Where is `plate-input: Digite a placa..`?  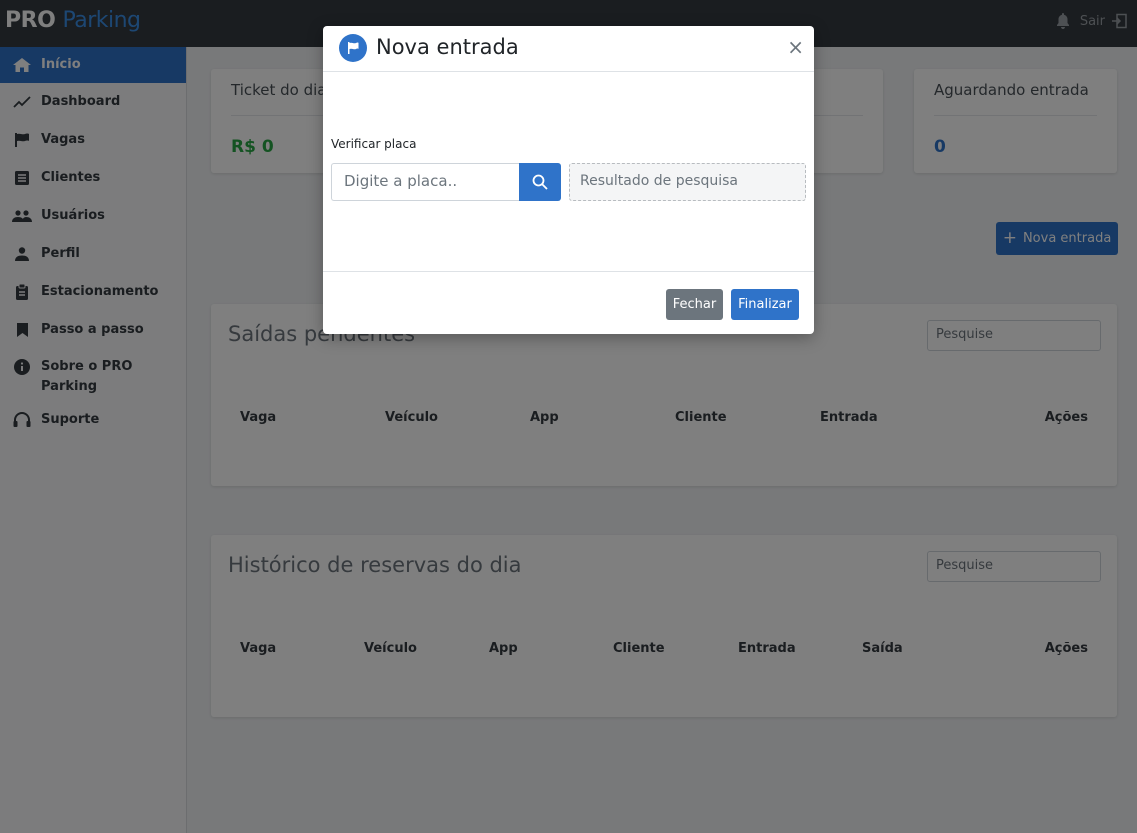 plate-input: Digite a placa.. is located at coordinates (425, 182).